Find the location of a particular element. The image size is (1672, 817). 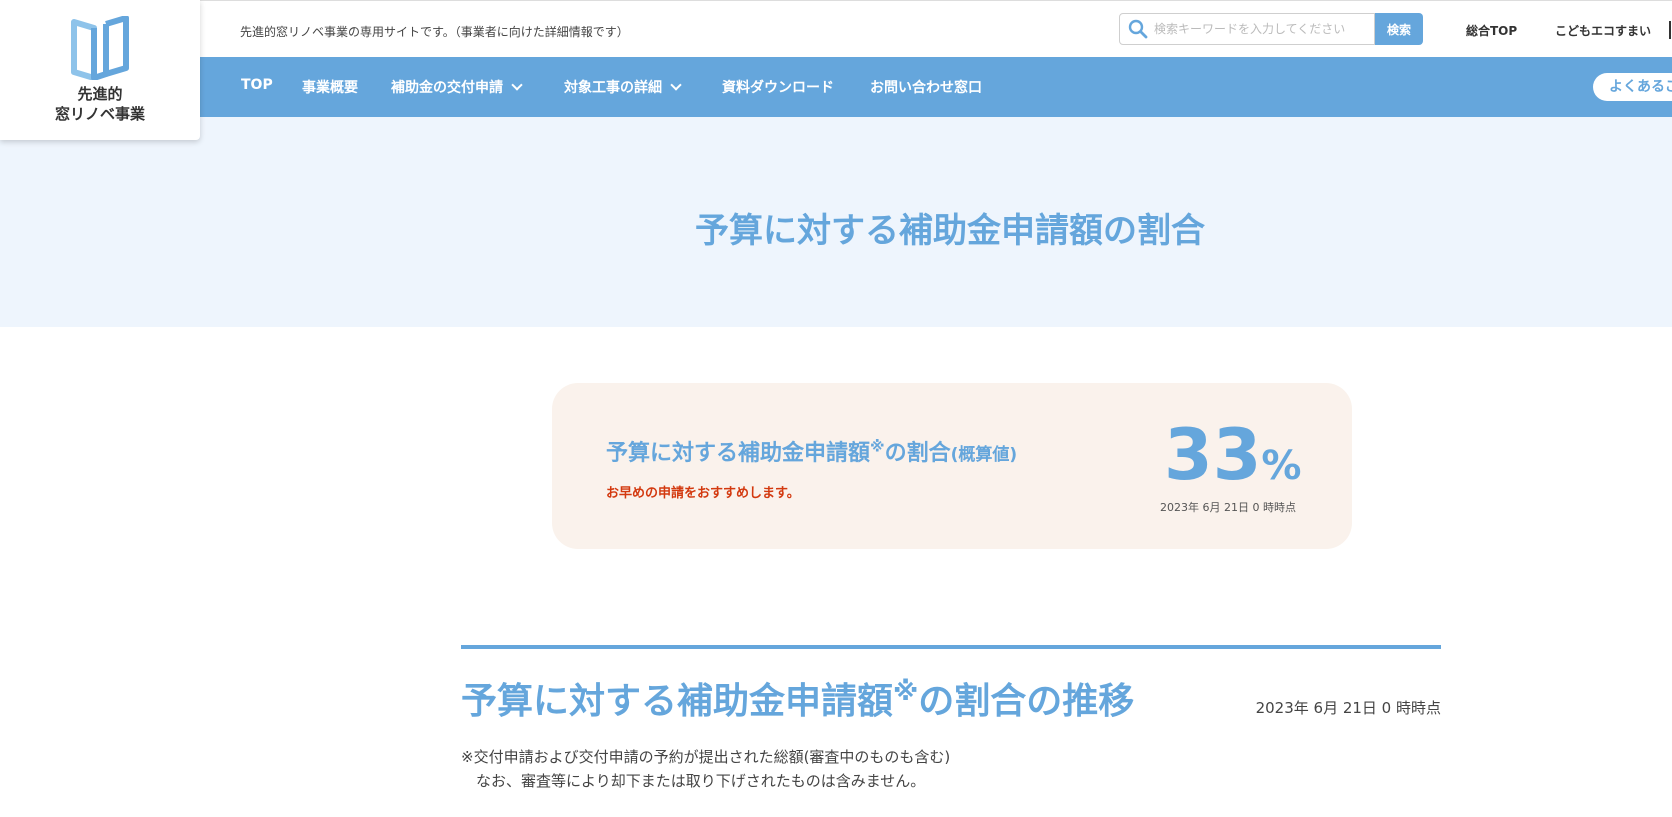

ratio-title-main: 予算に対する補助金申請額 is located at coordinates (738, 453).